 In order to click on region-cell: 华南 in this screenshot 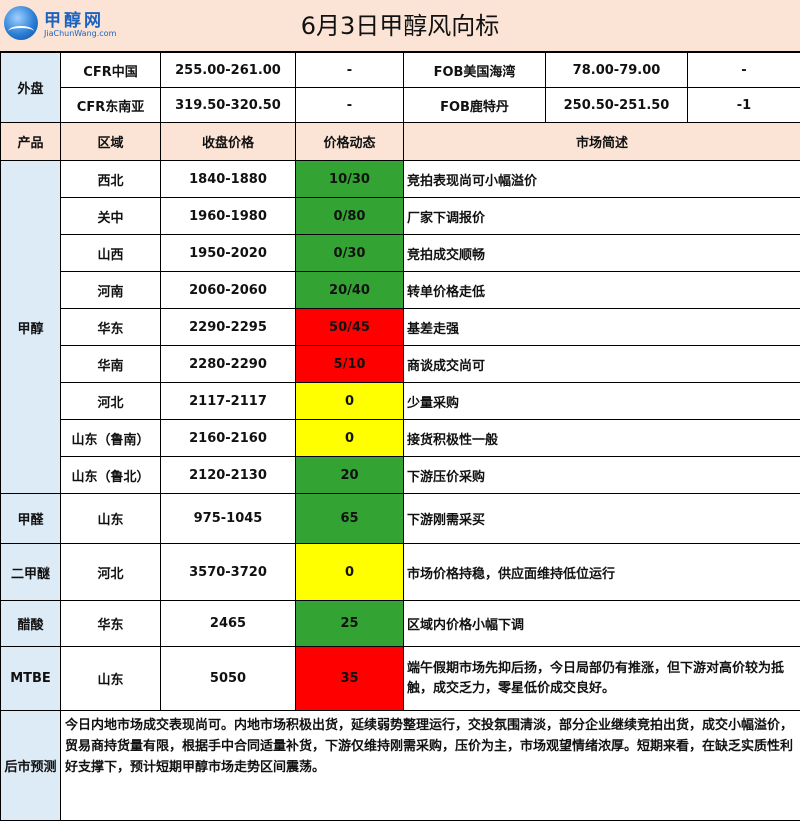, I will do `click(111, 364)`.